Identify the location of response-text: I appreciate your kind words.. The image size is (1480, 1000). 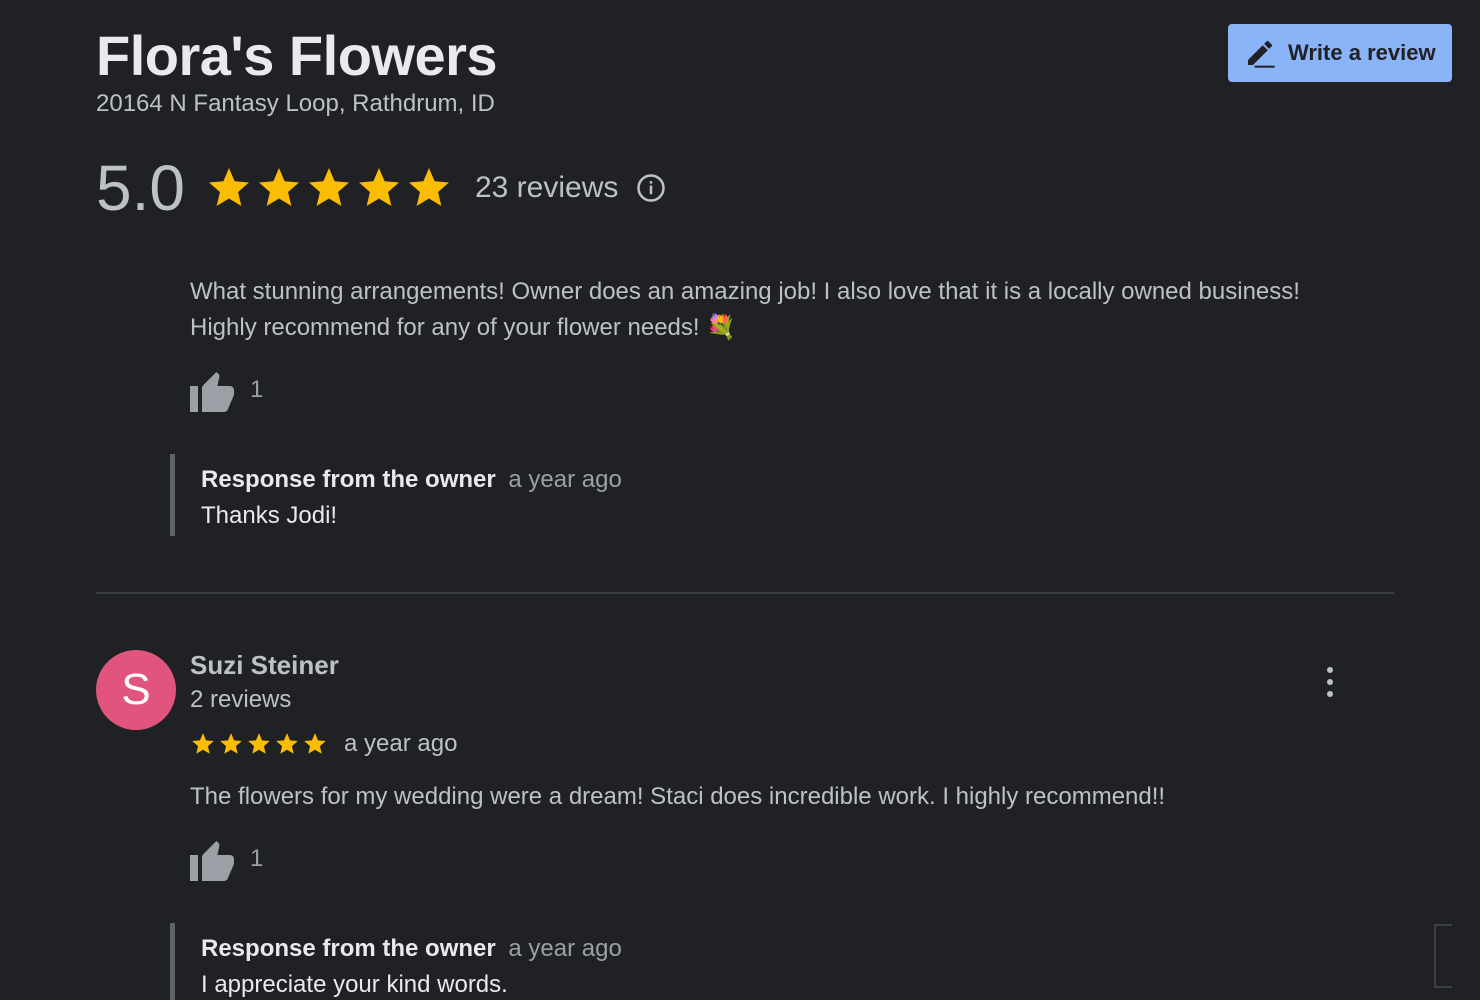
(354, 984).